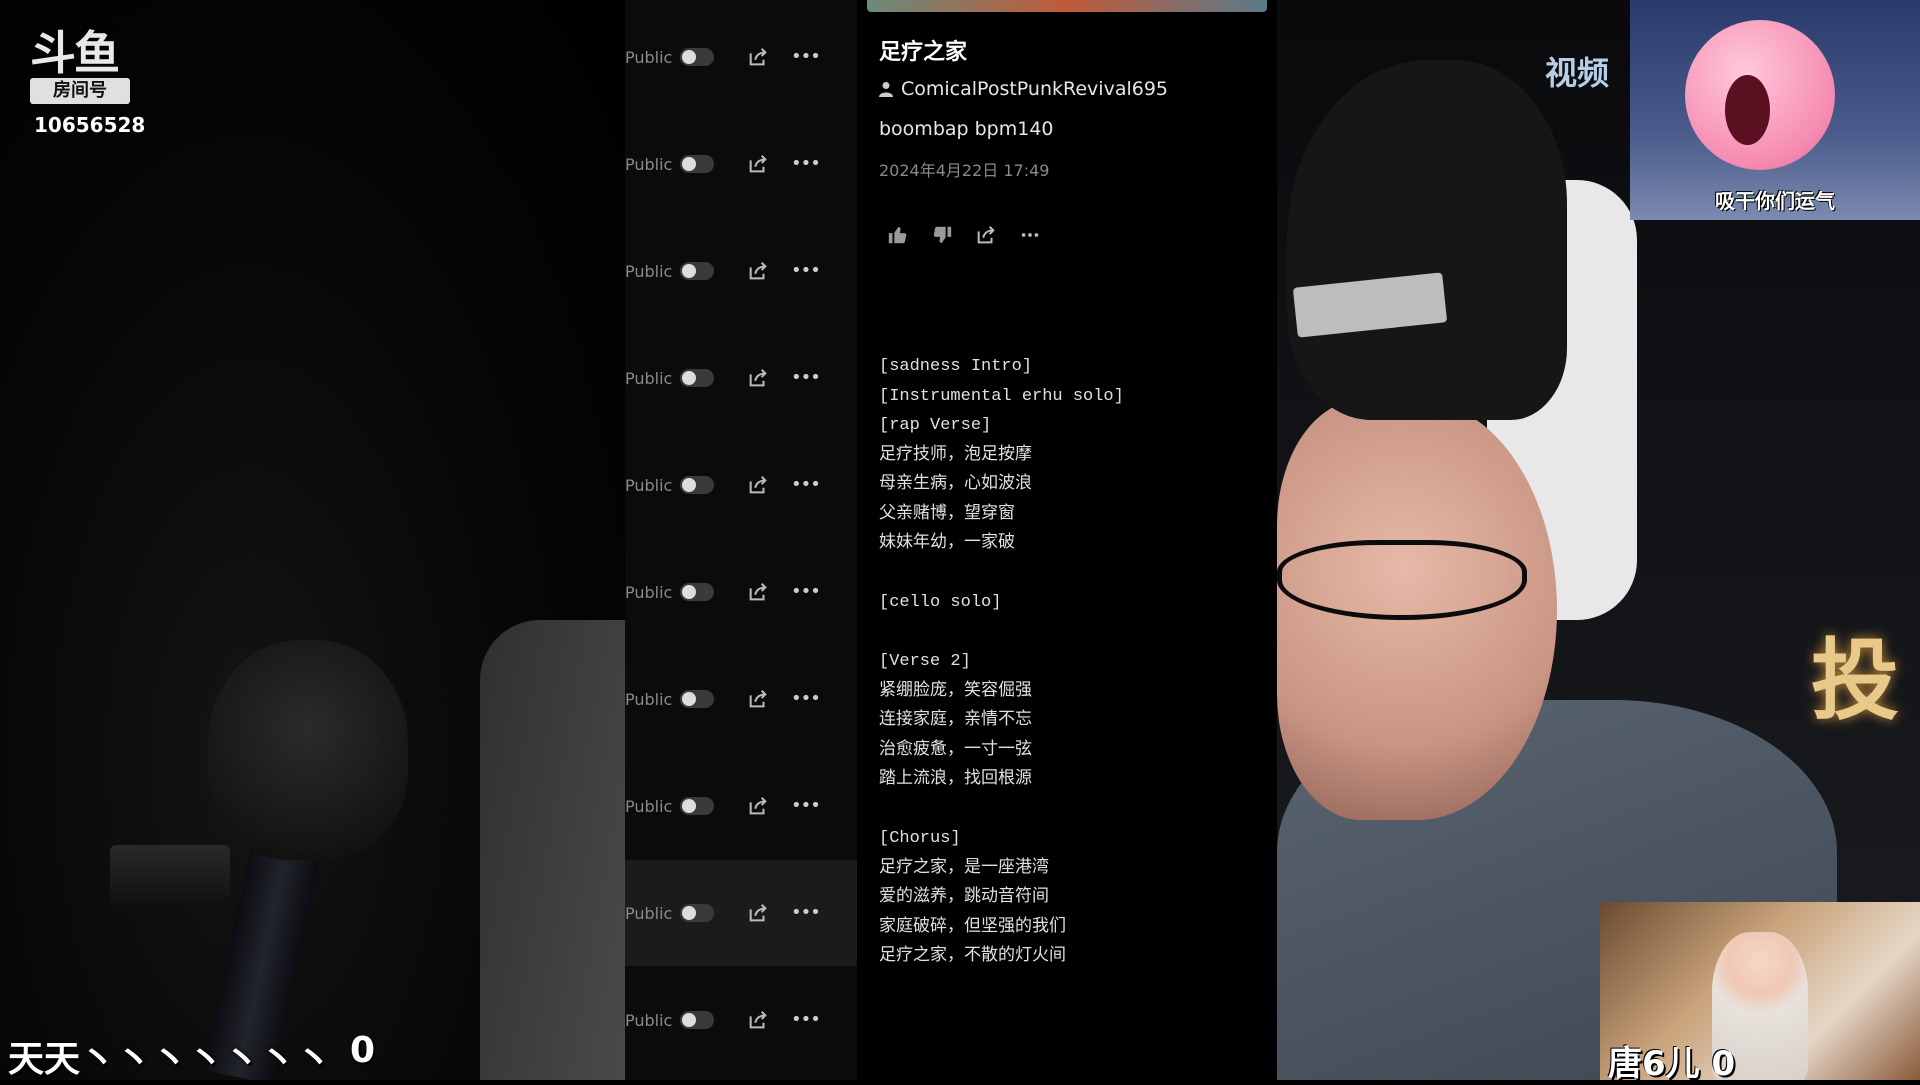 The image size is (1920, 1085). I want to click on left-streamer-score: 0, so click(363, 1050).